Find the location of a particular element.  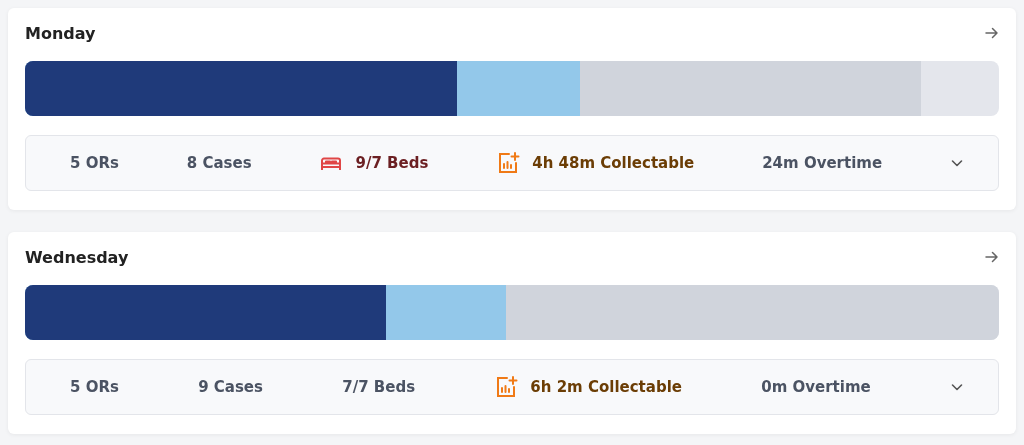

day-title: Monday is located at coordinates (60, 33).